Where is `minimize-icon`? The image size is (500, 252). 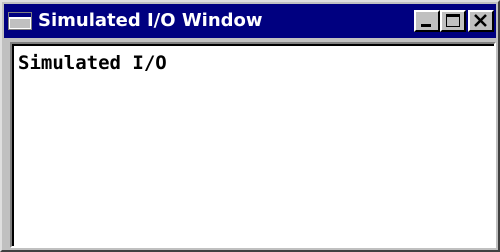 minimize-icon is located at coordinates (426, 25).